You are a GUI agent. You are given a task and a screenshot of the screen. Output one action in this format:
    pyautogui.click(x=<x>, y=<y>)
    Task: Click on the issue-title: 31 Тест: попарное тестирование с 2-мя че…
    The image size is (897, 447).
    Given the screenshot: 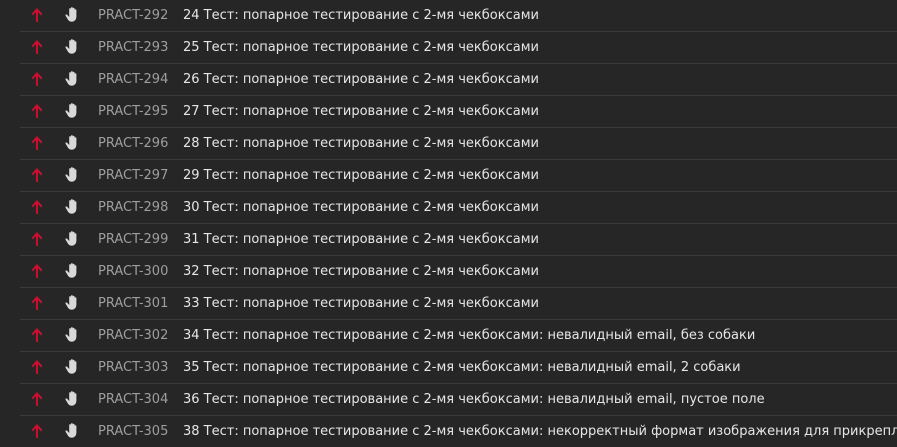 What is the action you would take?
    pyautogui.click(x=361, y=240)
    